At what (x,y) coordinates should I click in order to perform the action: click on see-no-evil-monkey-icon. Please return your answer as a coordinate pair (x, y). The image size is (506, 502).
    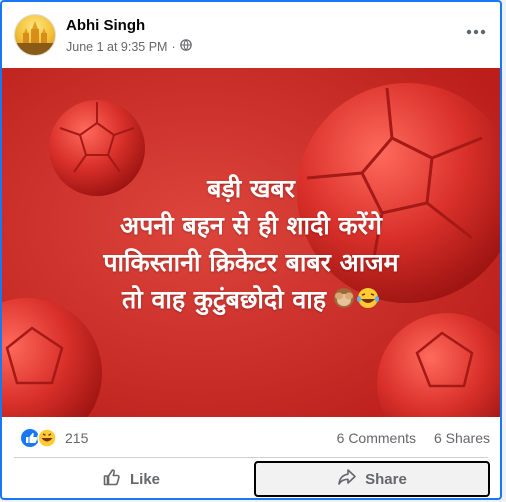
    Looking at the image, I should click on (343, 297).